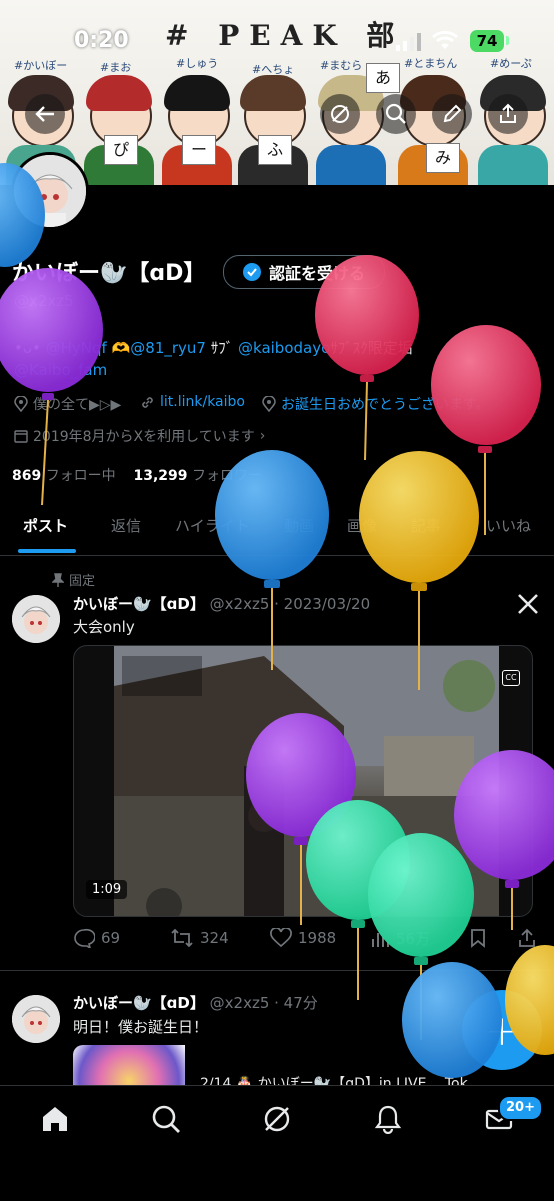 This screenshot has width=554, height=1201. Describe the element at coordinates (60, 370) in the screenshot. I see `bio-mention-4: @Kaibo_fam` at that location.